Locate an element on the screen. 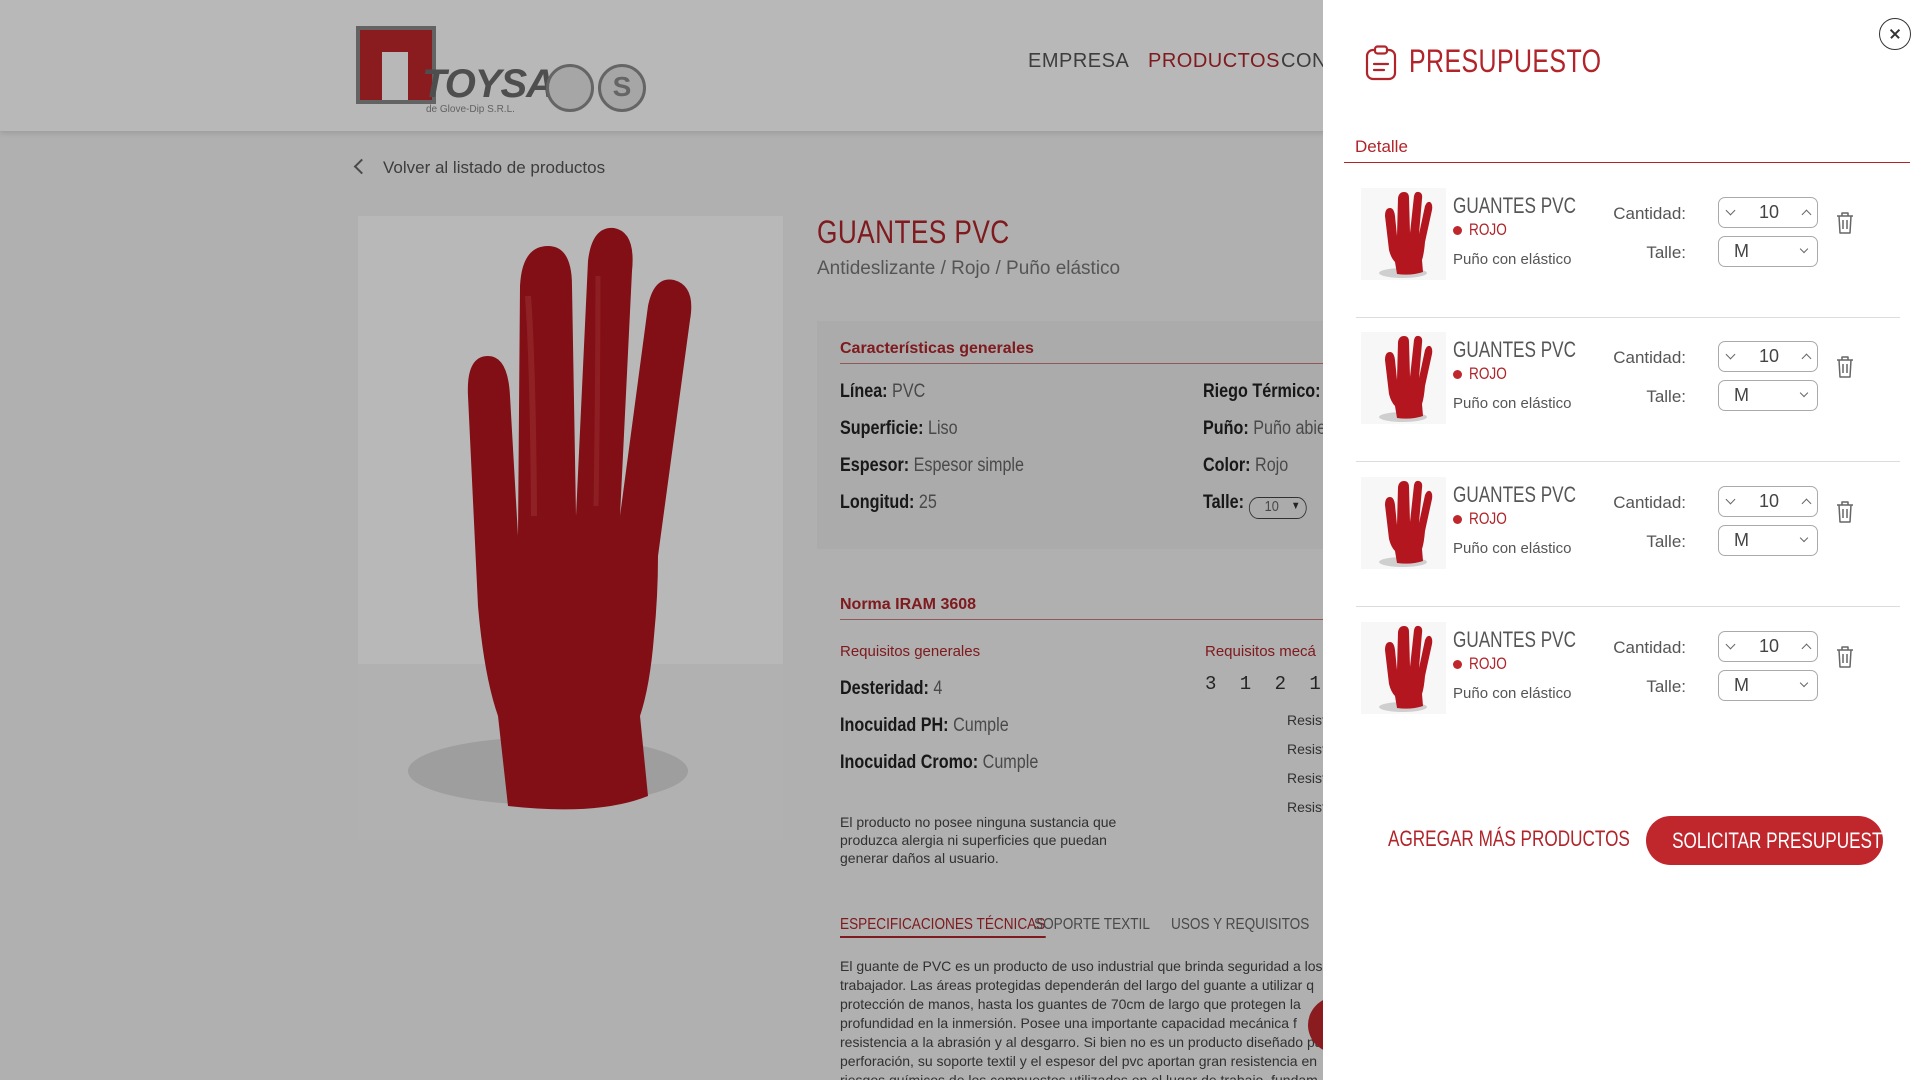 The image size is (1920, 1080). add-more-products-button: AGREGAR MÁS PRODUCTOS is located at coordinates (1509, 839).